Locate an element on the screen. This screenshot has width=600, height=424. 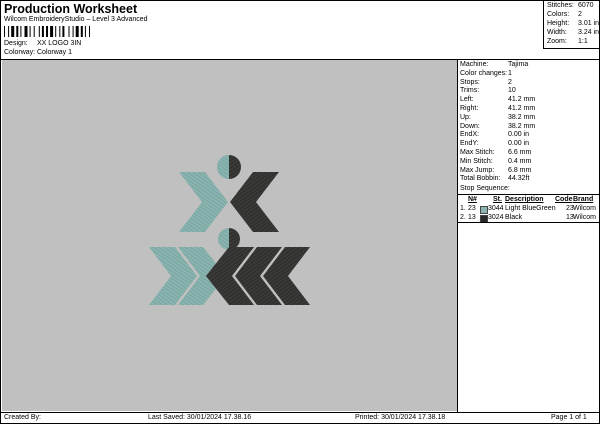
property-label: Color changes: is located at coordinates (484, 73).